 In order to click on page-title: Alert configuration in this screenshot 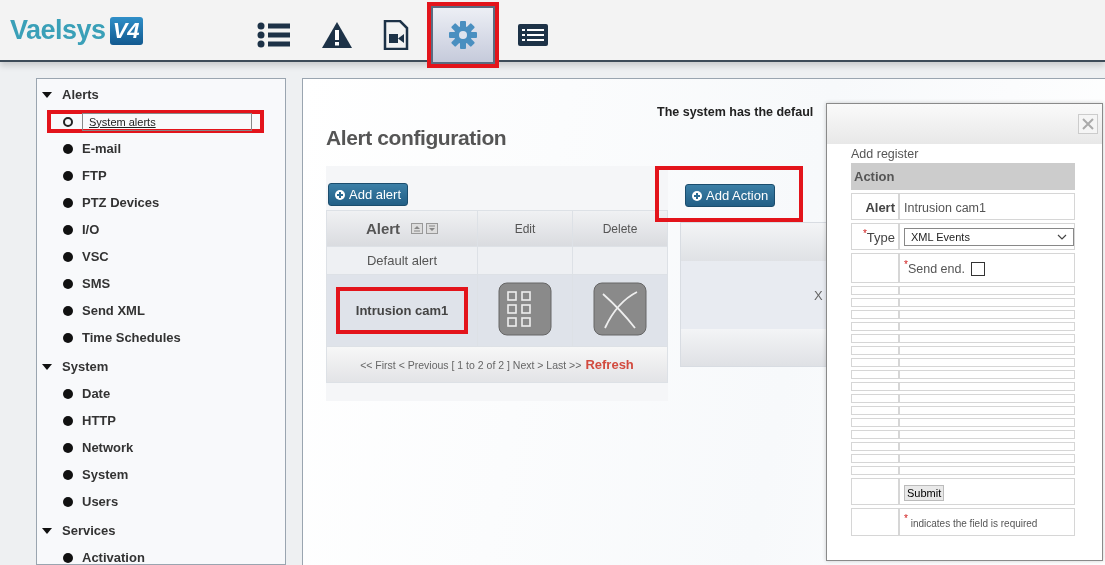, I will do `click(416, 138)`.